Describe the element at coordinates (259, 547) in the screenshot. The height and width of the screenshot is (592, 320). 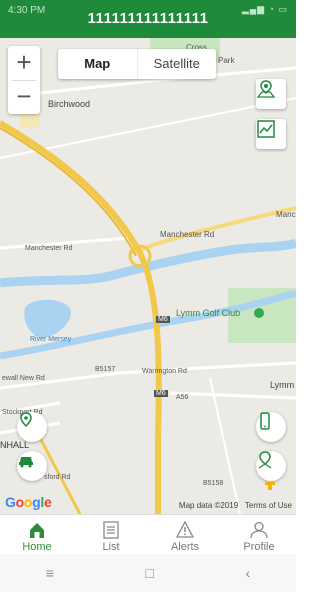
I see `tab-profile-label: Profile` at that location.